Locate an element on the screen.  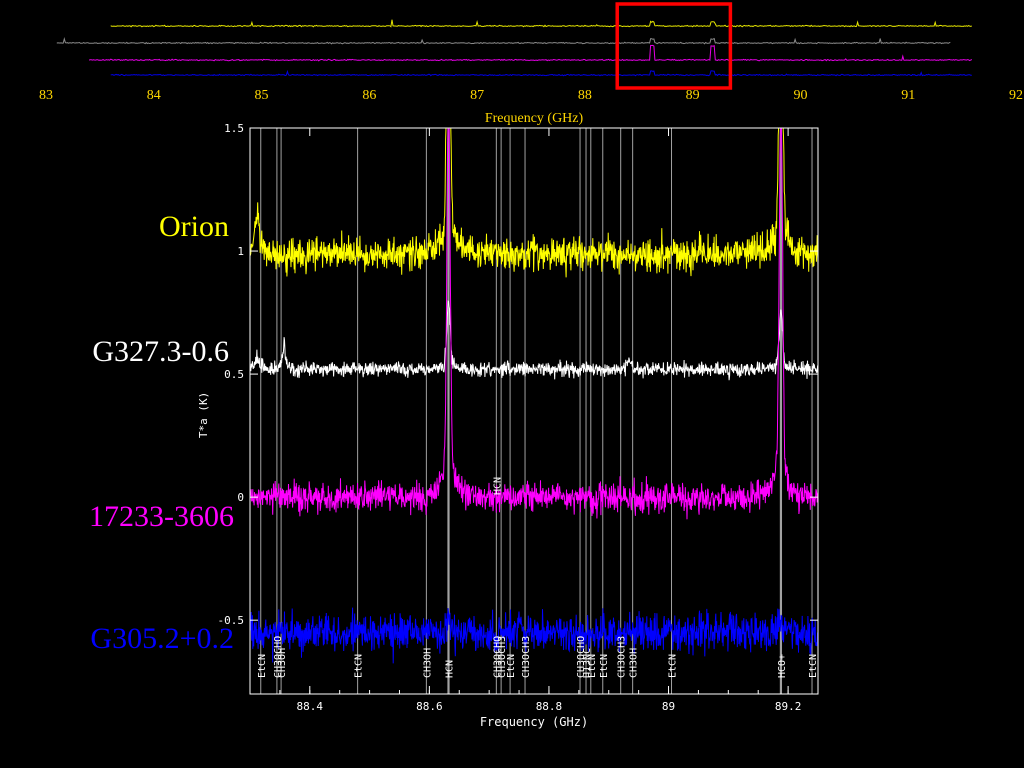
source-label-orion: Orion is located at coordinates (194, 226).